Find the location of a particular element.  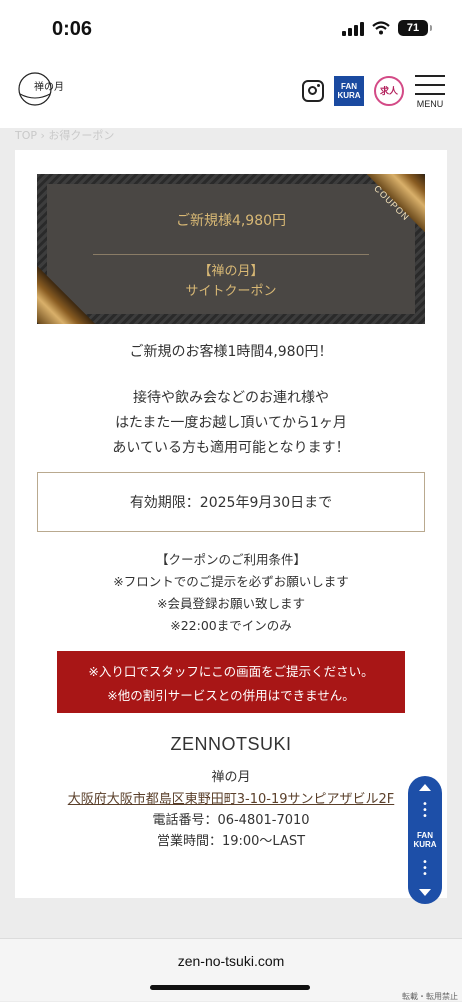

coupon-divider is located at coordinates (231, 254).